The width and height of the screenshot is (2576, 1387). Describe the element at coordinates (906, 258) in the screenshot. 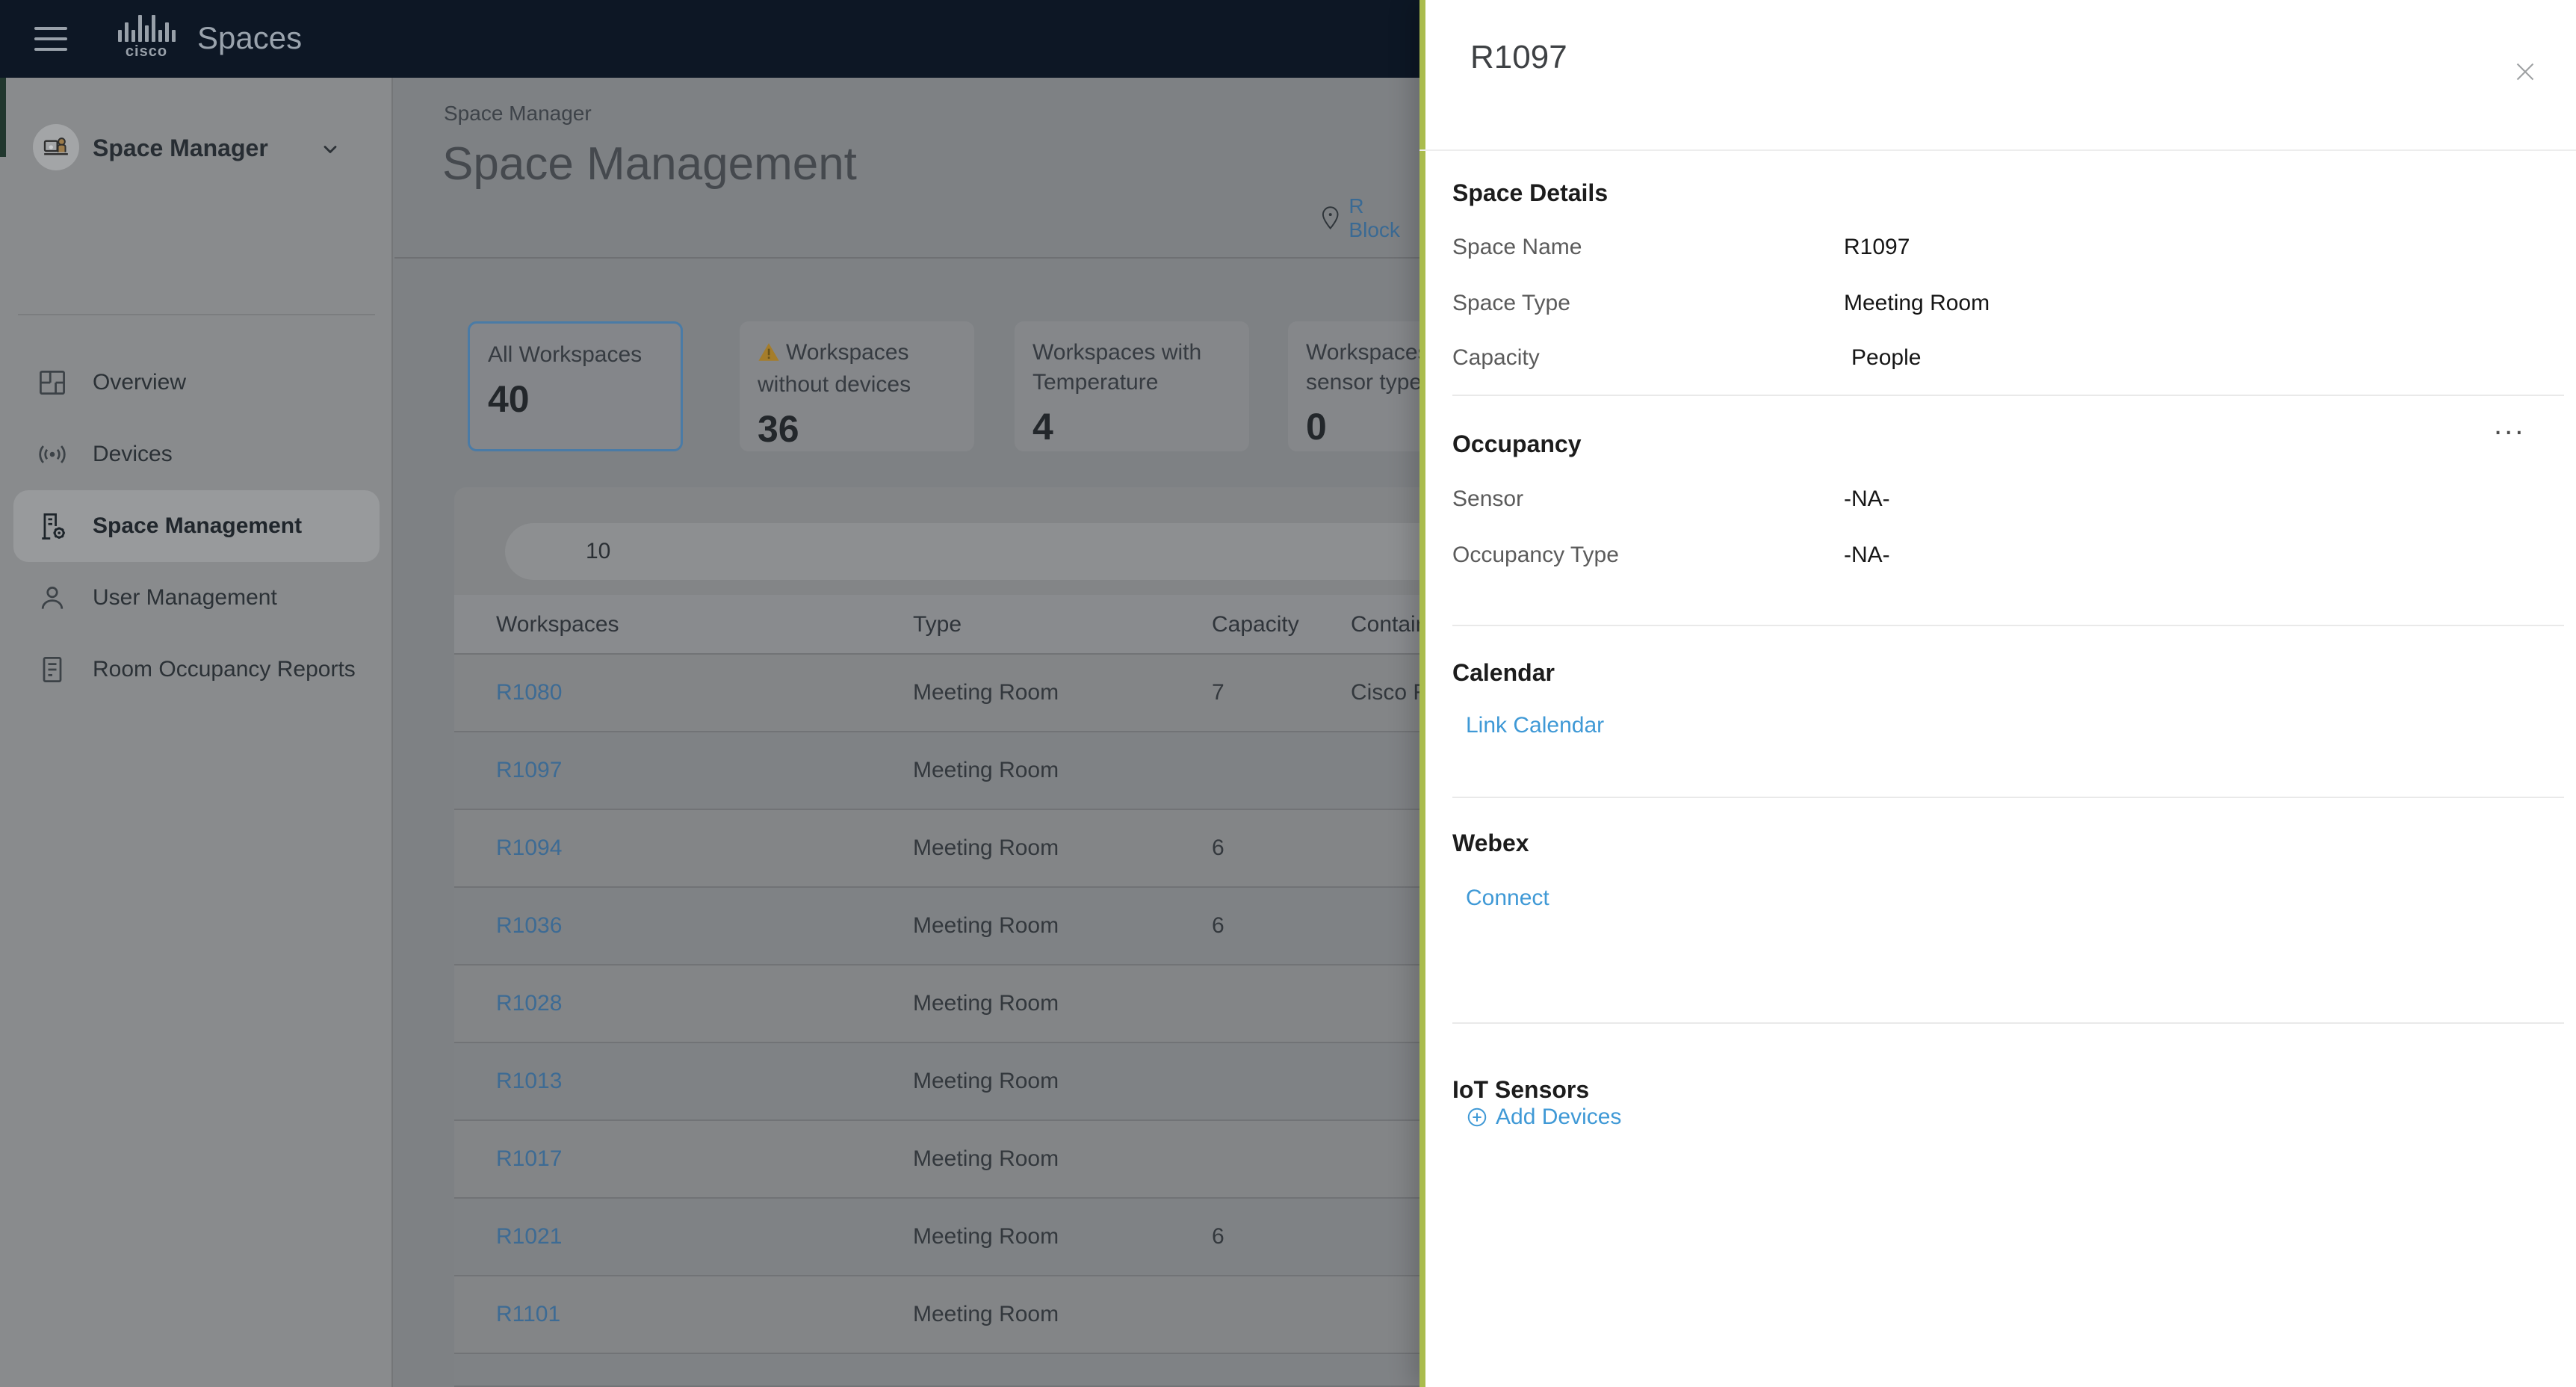

I see `content-divider` at that location.